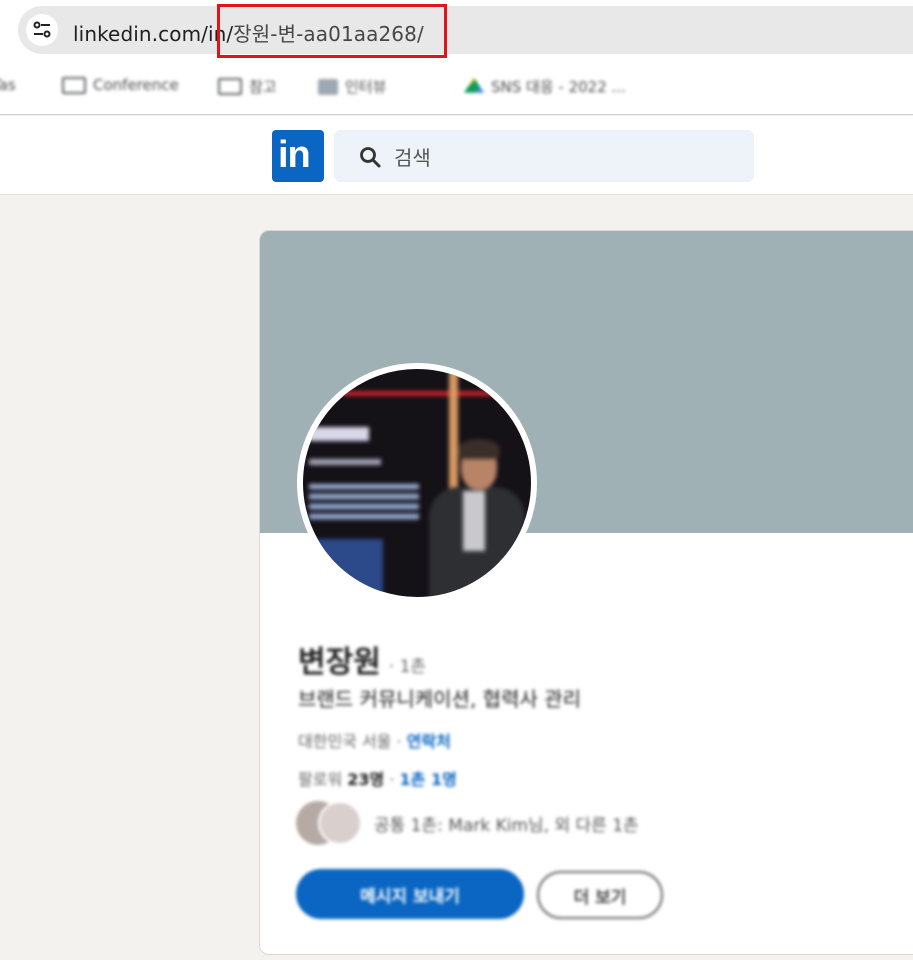 Image resolution: width=913 pixels, height=960 pixels. What do you see at coordinates (366, 87) in the screenshot?
I see `bookmark-label: 인터뷰` at bounding box center [366, 87].